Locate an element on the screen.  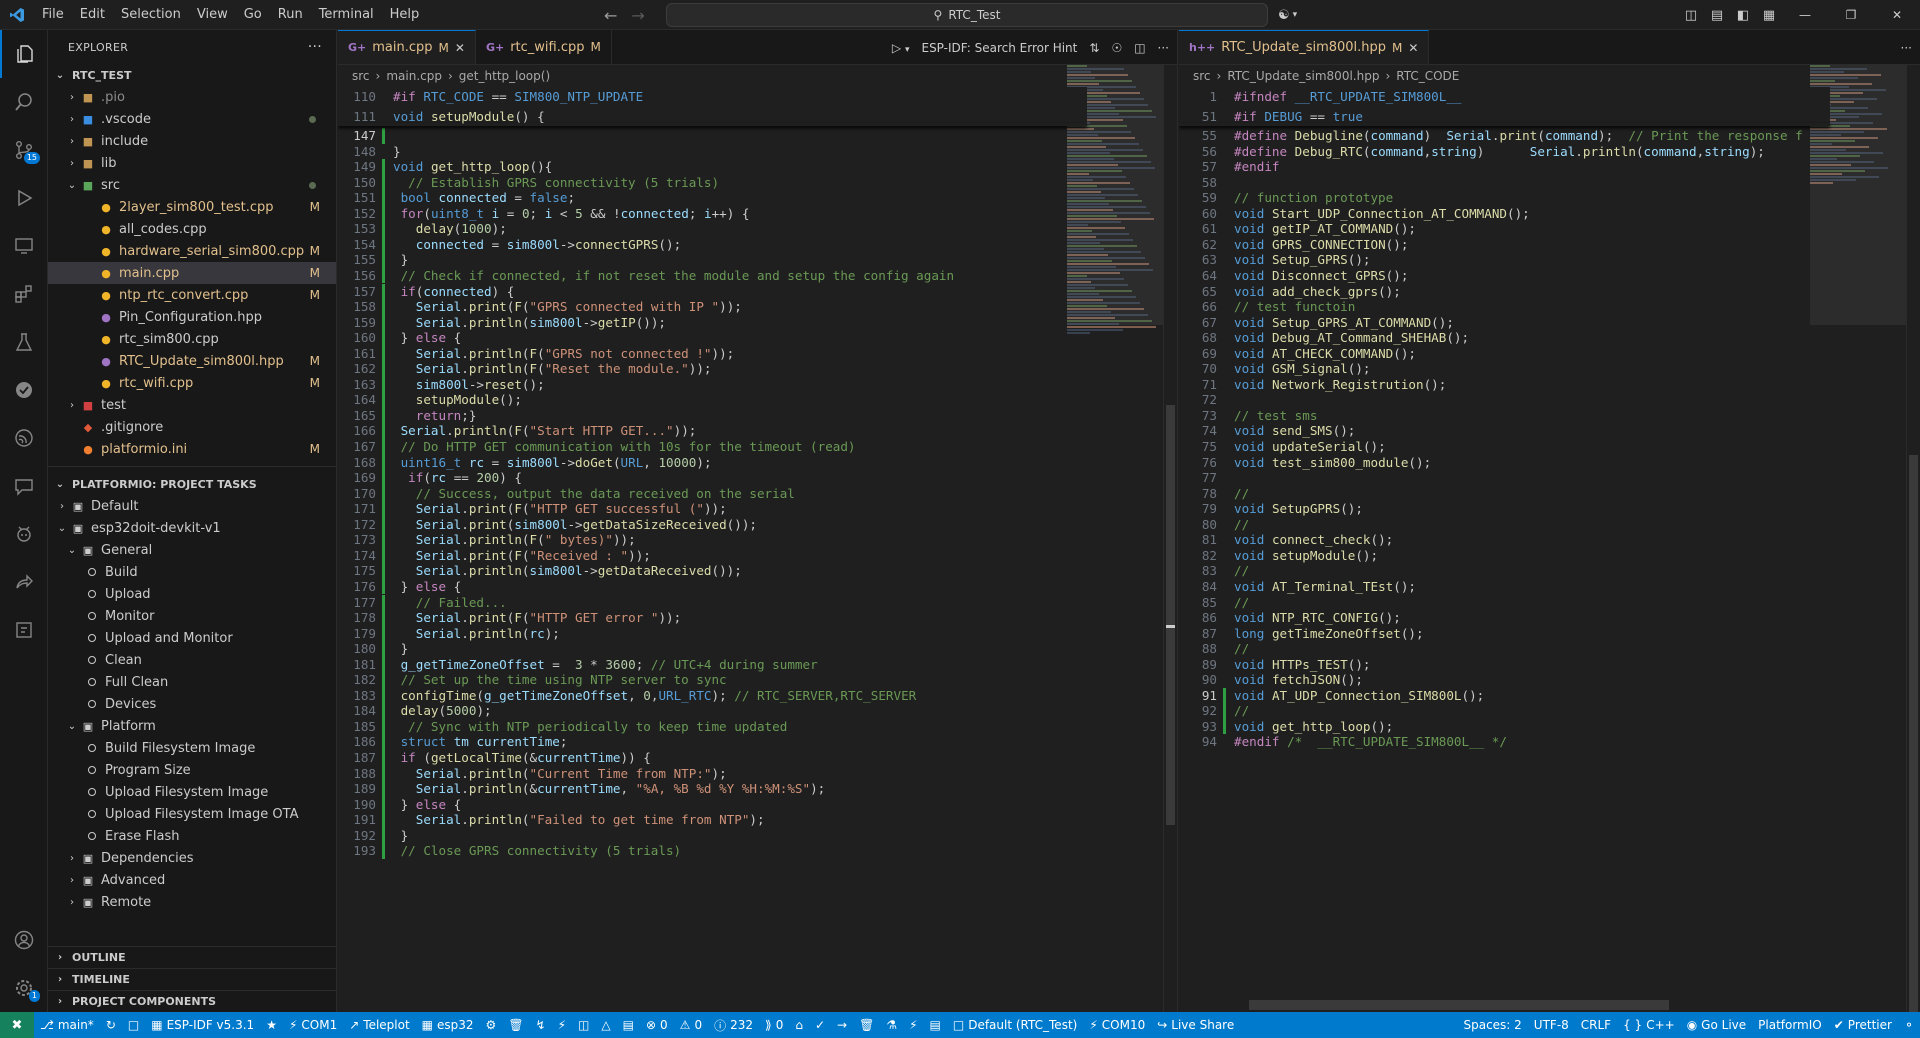
section-project-components: › PROJECT COMPONENTS is located at coordinates (192, 1001).